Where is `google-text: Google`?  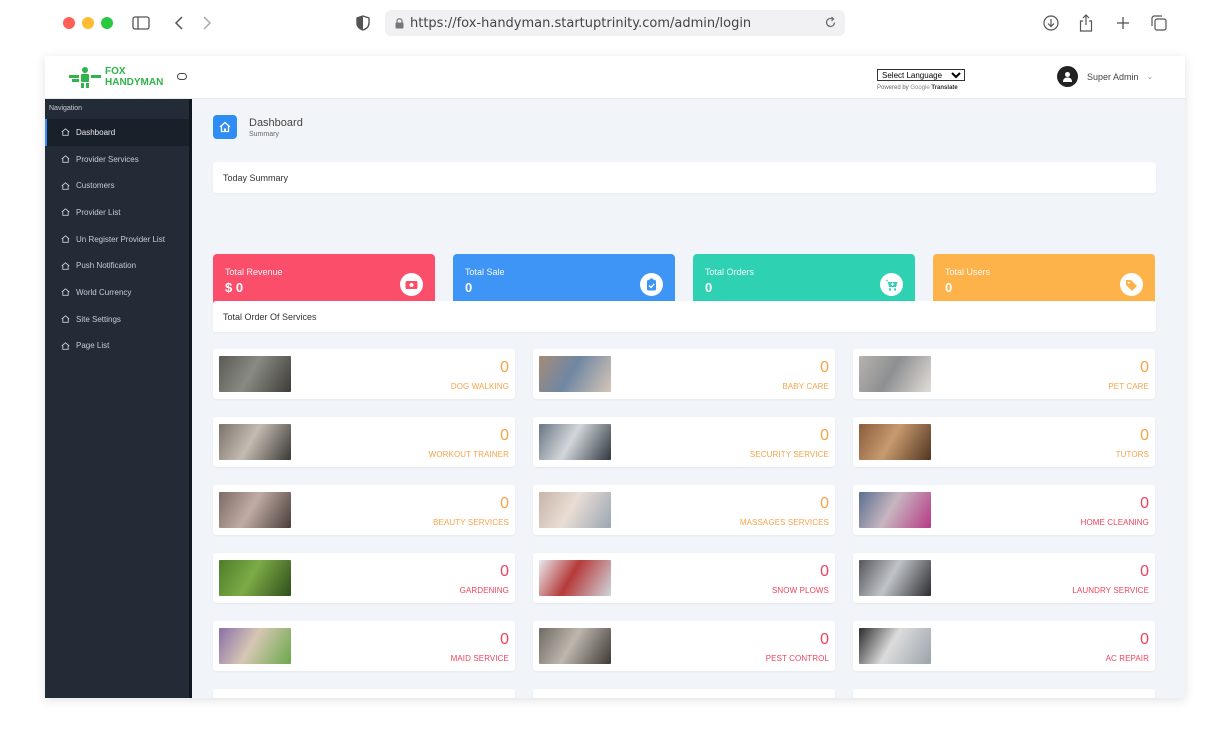
google-text: Google is located at coordinates (920, 88).